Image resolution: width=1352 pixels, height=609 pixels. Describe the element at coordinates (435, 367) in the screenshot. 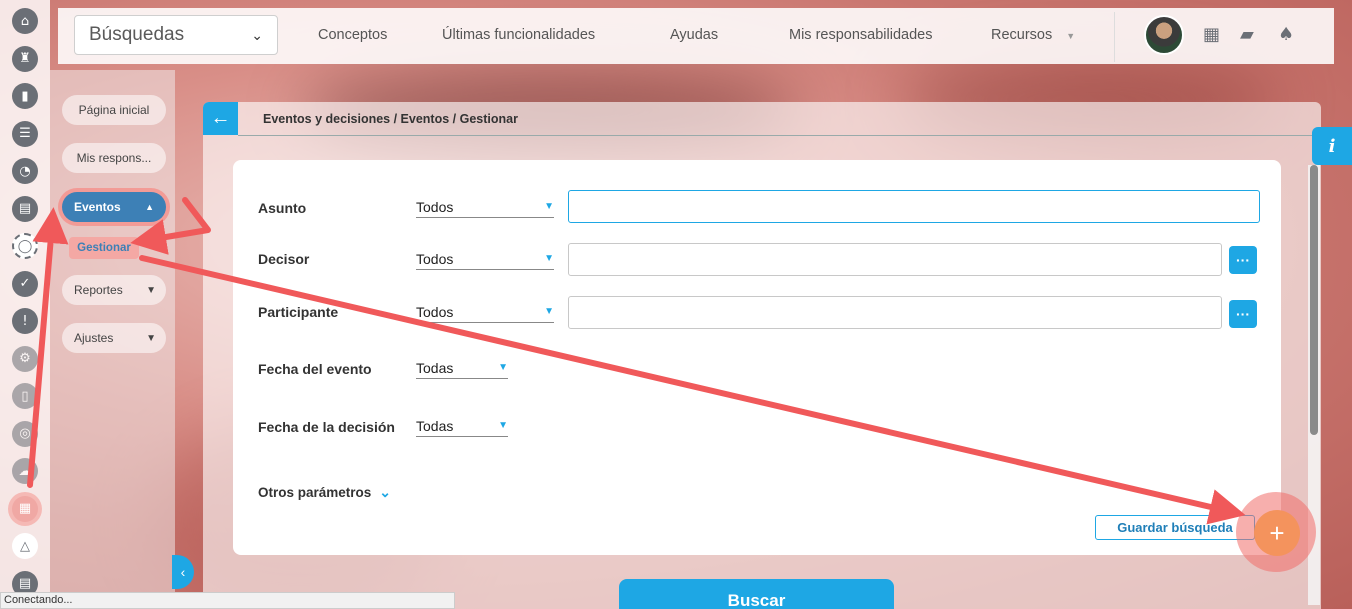

I see `fecha-evento-value: Todas` at that location.